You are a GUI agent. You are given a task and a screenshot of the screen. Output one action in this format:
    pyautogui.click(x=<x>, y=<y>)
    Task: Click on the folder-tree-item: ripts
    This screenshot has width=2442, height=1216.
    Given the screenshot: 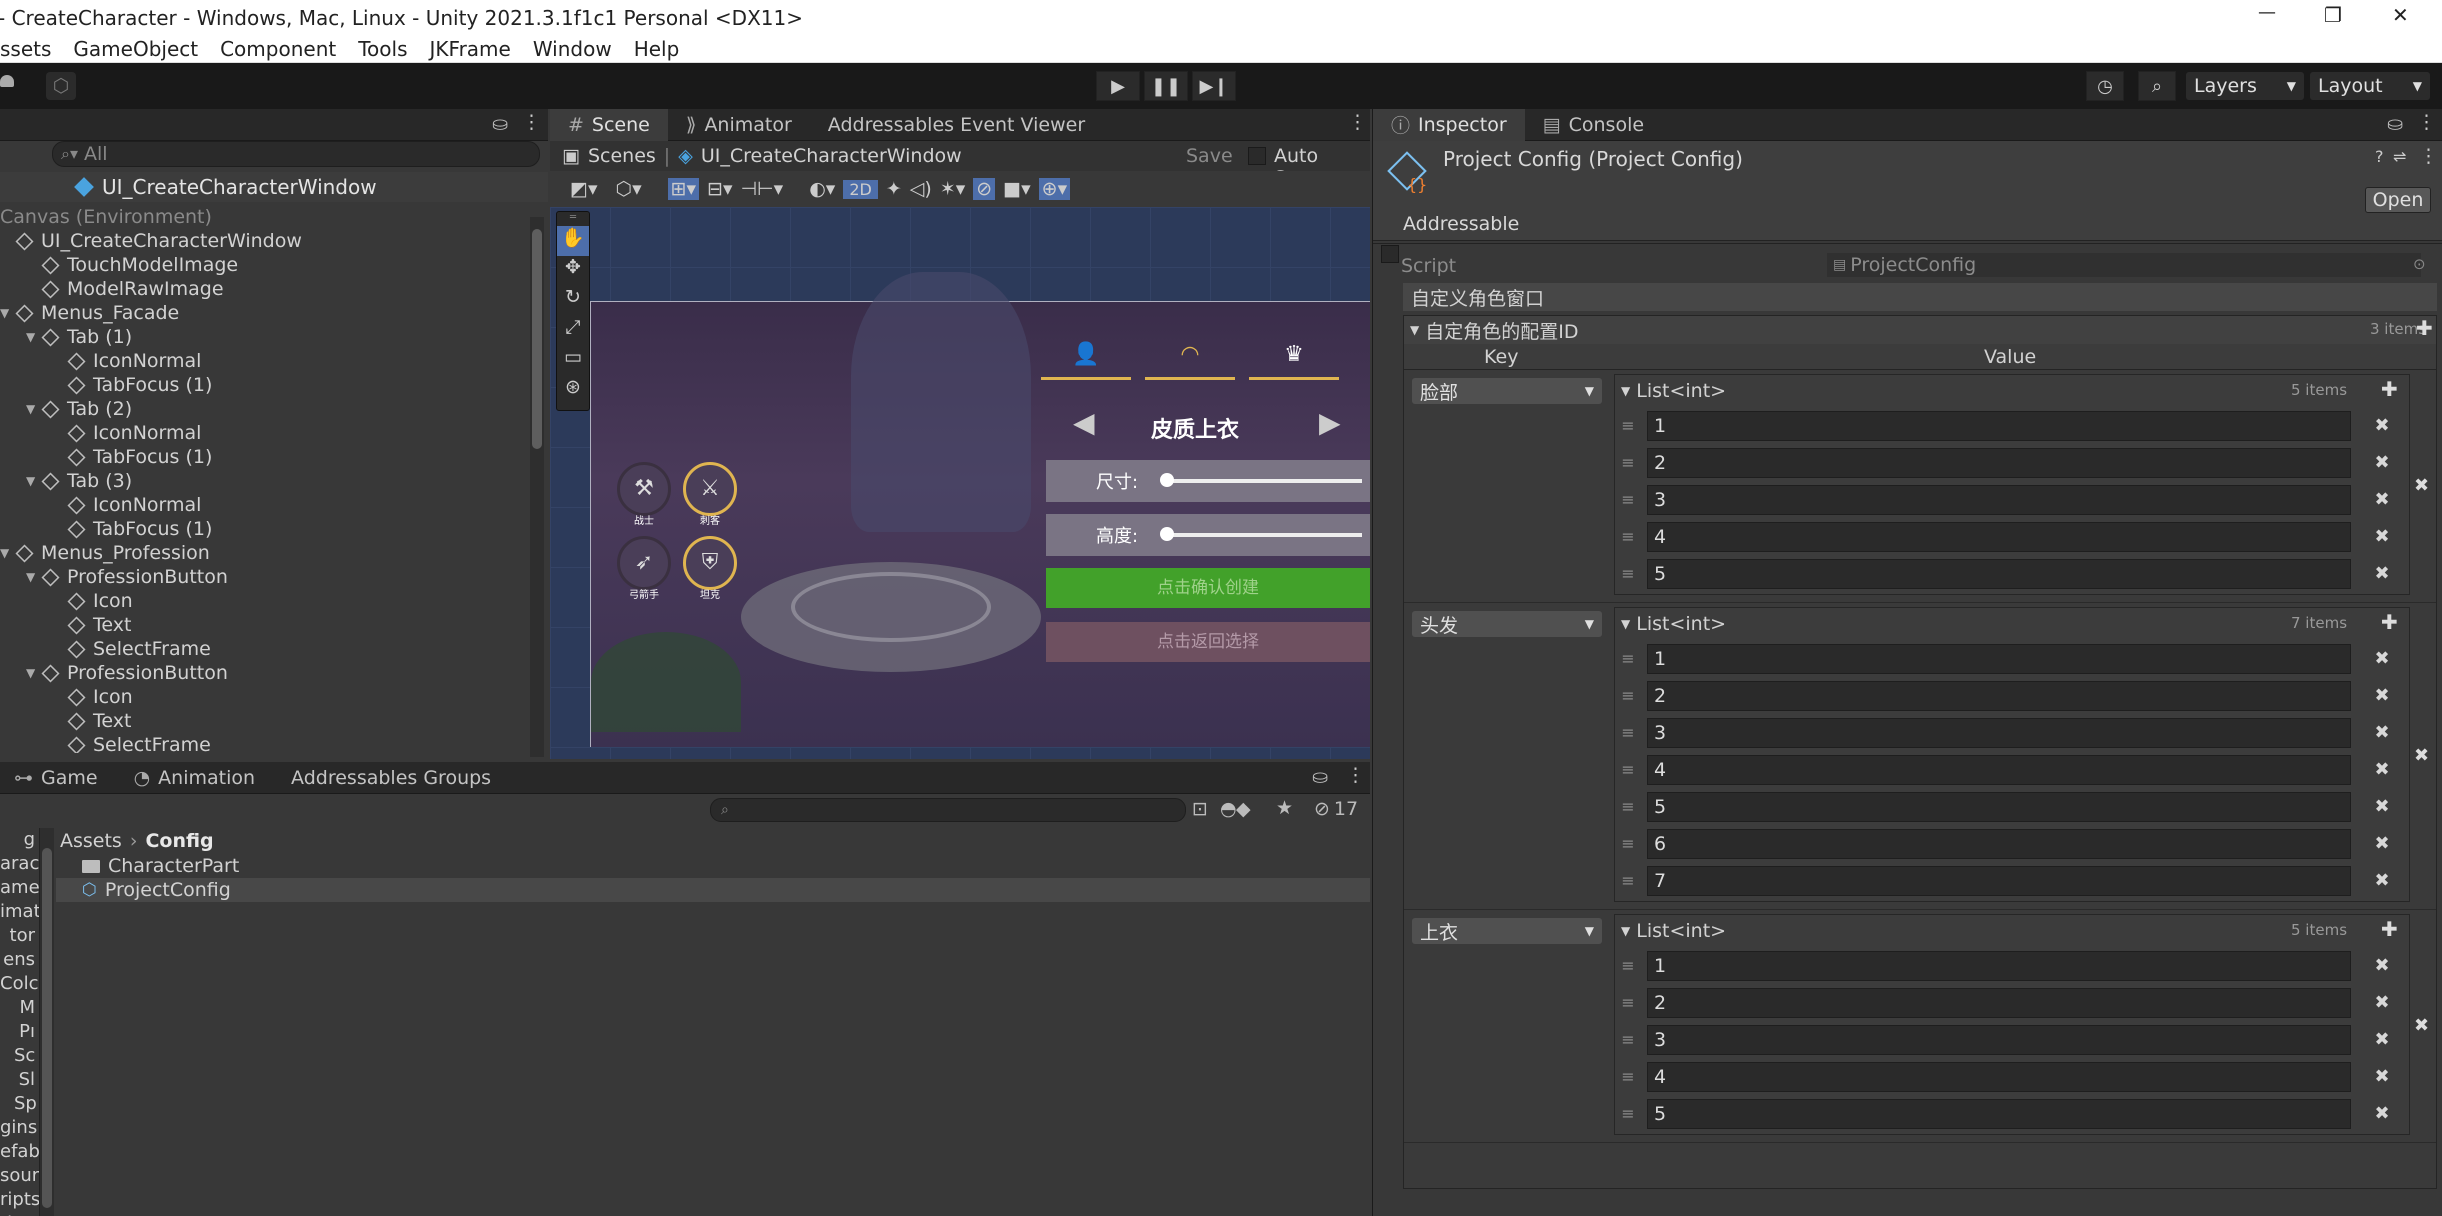 What is the action you would take?
    pyautogui.click(x=19, y=1200)
    